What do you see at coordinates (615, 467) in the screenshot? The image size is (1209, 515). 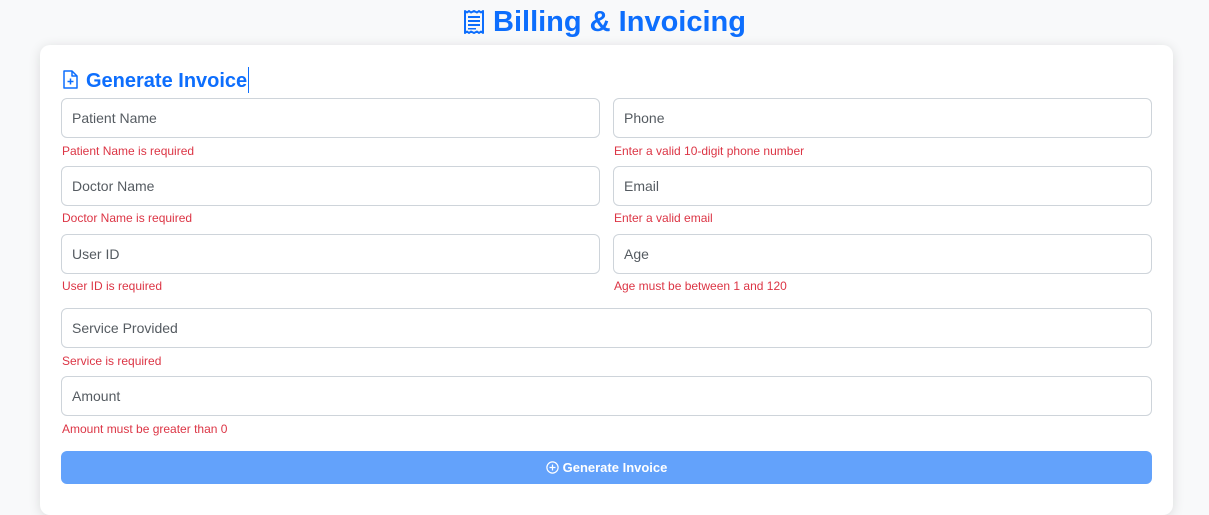 I see `generate-invoice-label: Generate Invoice` at bounding box center [615, 467].